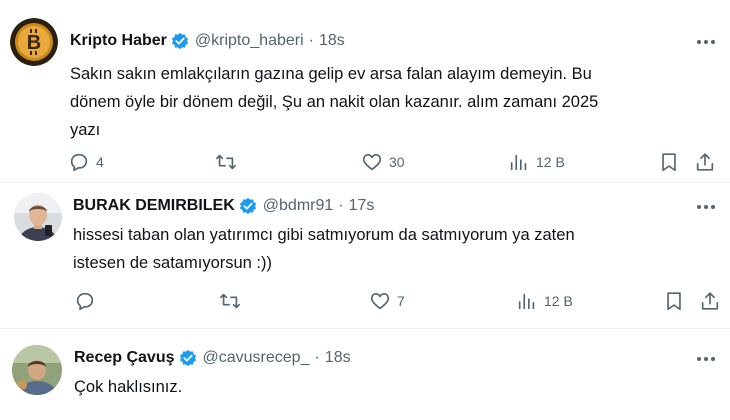 The width and height of the screenshot is (730, 420). Describe the element at coordinates (362, 206) in the screenshot. I see `timestamp: 17s` at that location.